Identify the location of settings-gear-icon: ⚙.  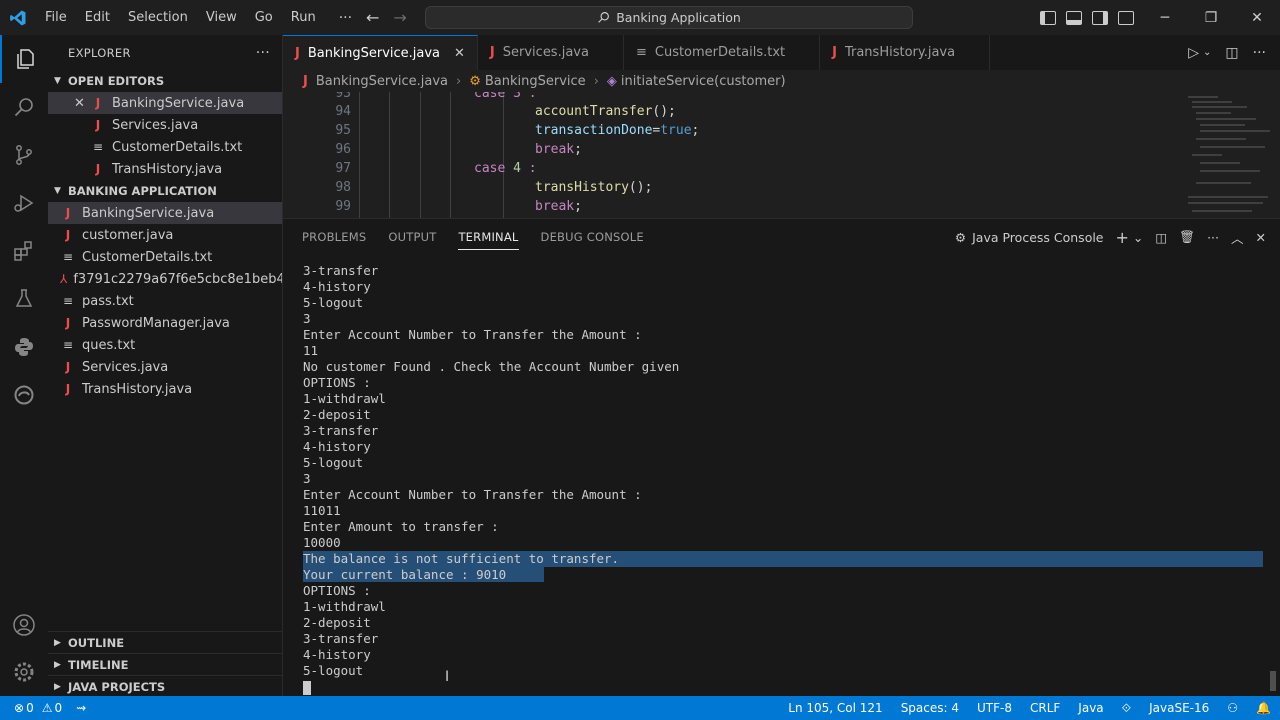
(960, 237).